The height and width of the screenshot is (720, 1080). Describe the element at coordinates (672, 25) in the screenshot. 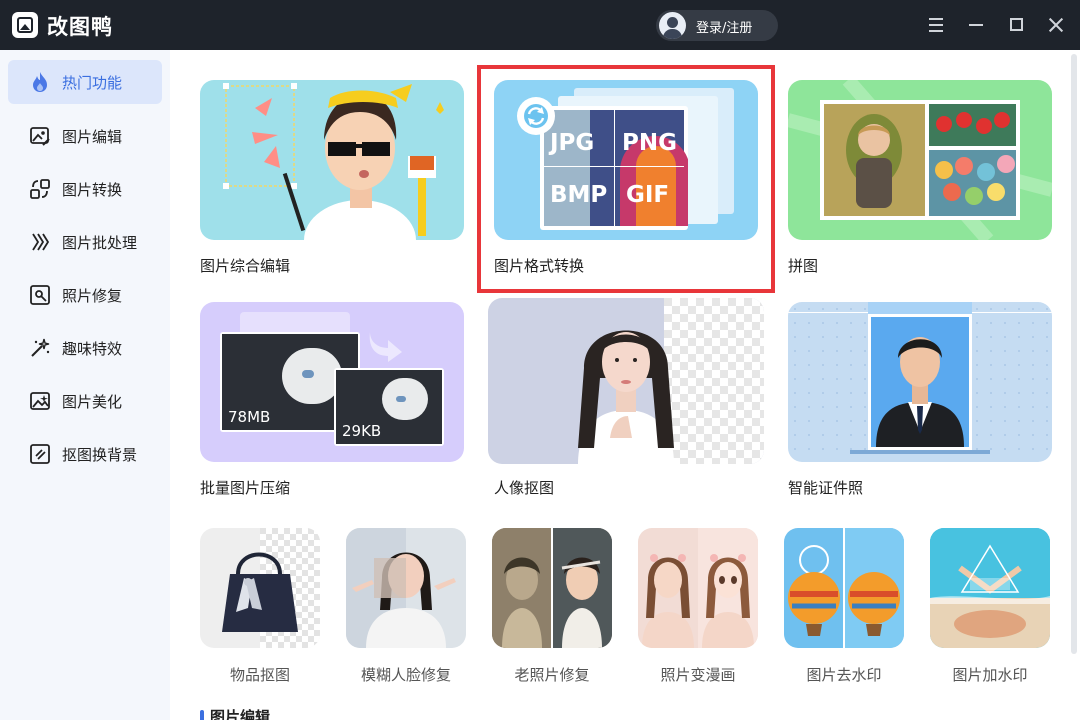

I see `avatar-icon` at that location.